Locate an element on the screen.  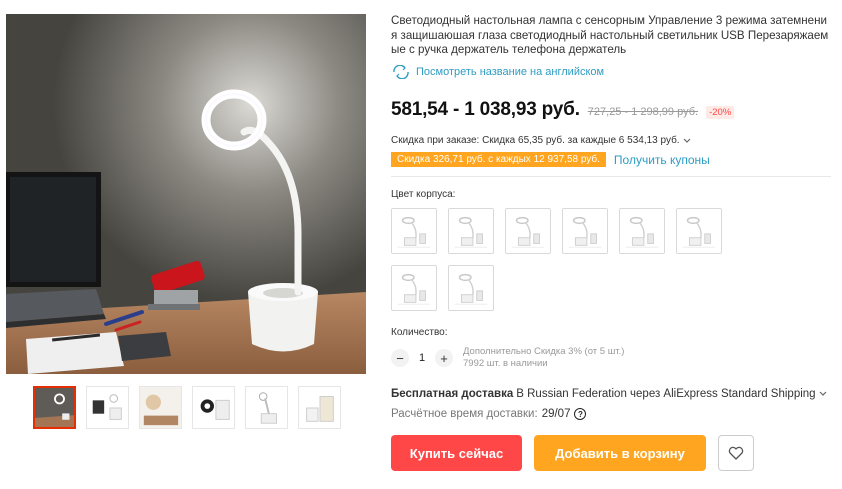
free-shipping-label: Бесплатная доставка is located at coordinates (452, 394).